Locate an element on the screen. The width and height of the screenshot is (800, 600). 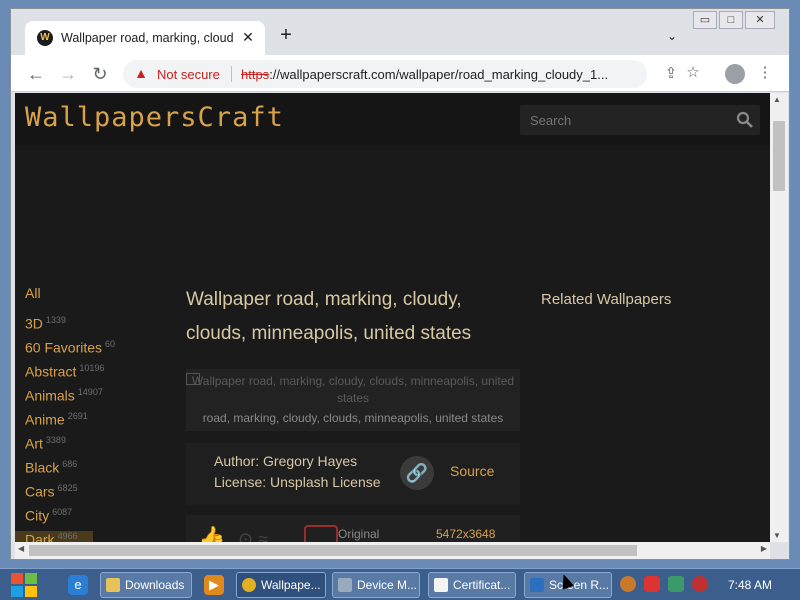
document-icon is located at coordinates (441, 585).